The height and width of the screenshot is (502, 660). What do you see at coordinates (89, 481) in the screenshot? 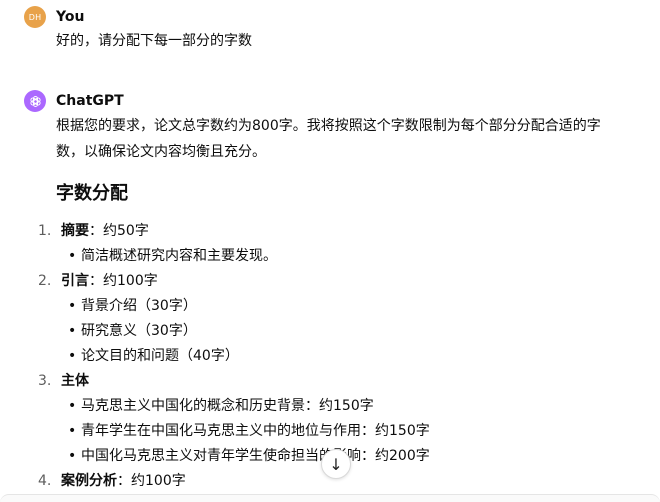
I see `list-item-title: 案例分析` at bounding box center [89, 481].